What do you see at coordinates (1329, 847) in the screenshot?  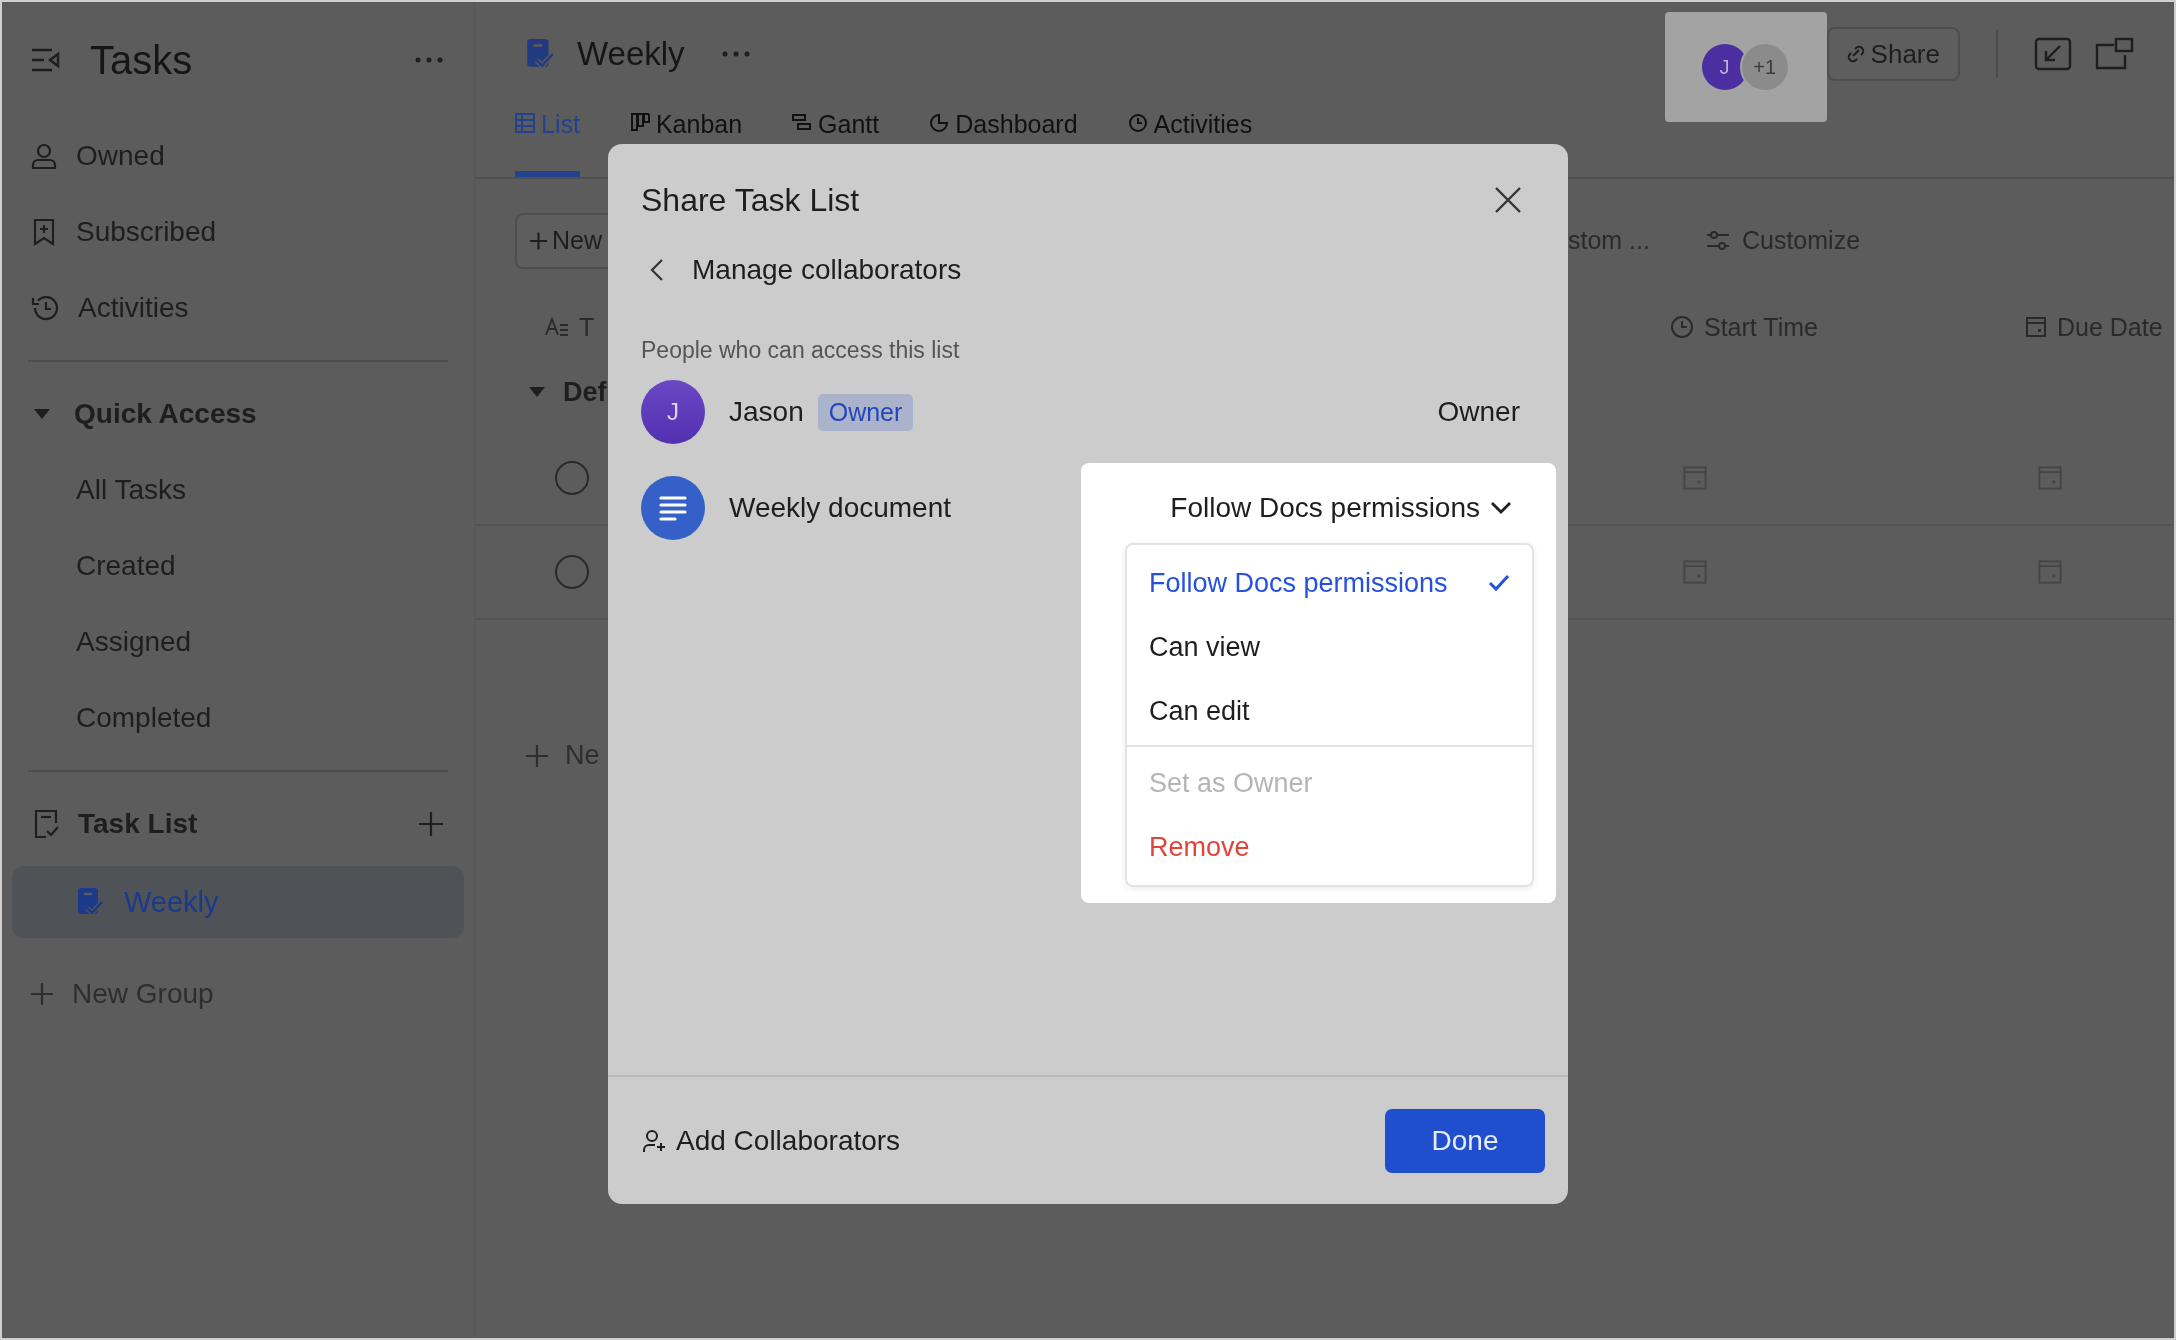 I see `menu-option: Remove` at bounding box center [1329, 847].